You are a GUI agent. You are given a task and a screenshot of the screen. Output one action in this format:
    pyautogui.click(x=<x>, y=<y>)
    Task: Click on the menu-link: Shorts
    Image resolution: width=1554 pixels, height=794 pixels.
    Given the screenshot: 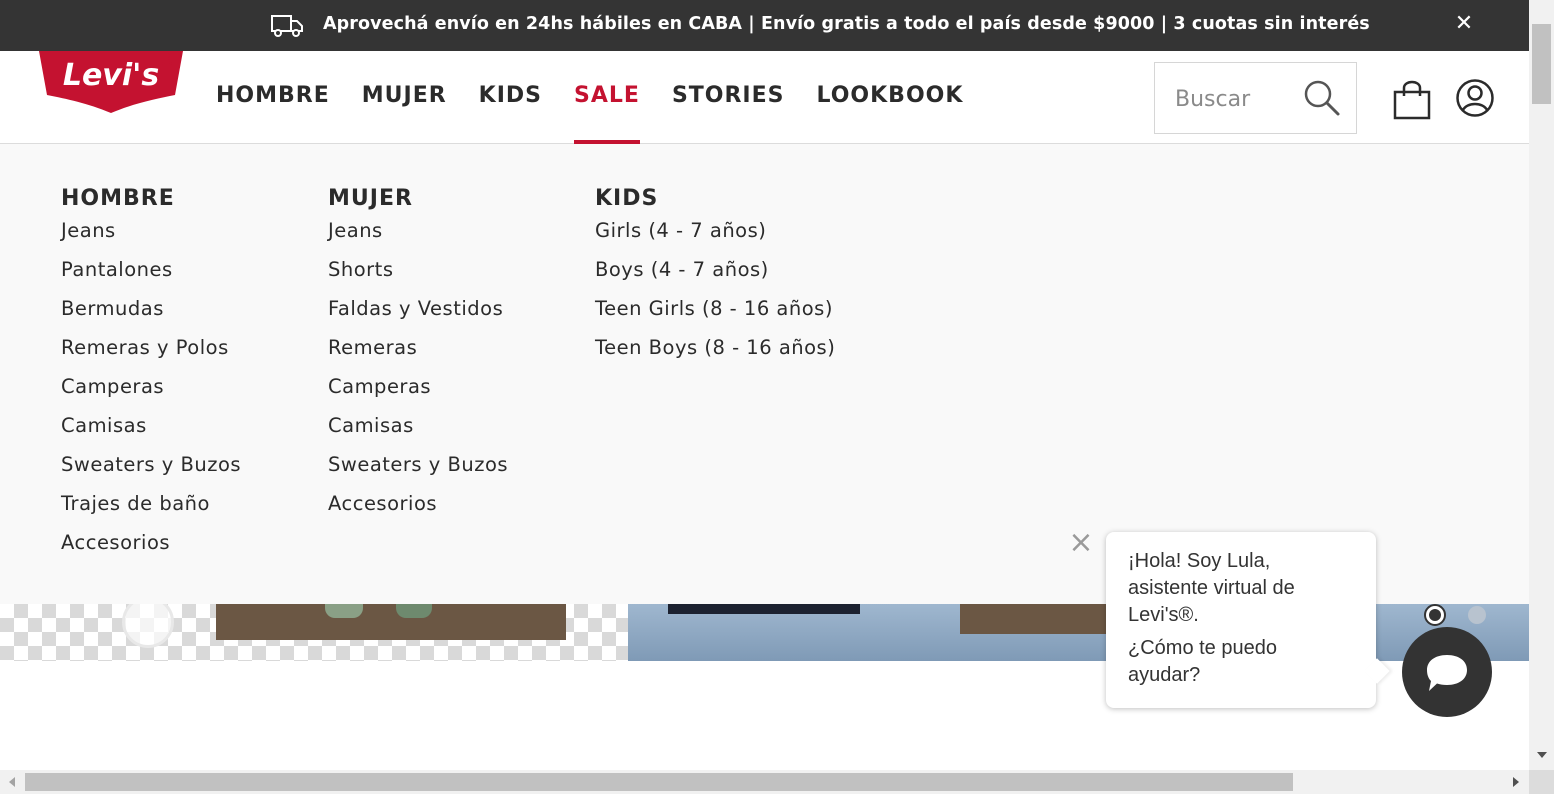 What is the action you would take?
    pyautogui.click(x=418, y=278)
    